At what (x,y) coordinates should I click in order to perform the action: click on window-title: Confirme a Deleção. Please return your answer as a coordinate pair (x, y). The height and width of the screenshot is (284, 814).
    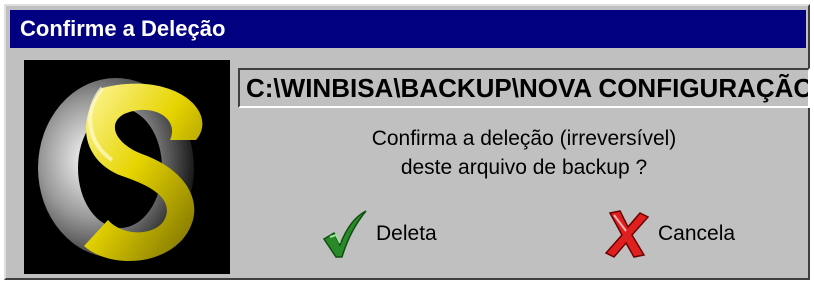
    Looking at the image, I should click on (123, 28).